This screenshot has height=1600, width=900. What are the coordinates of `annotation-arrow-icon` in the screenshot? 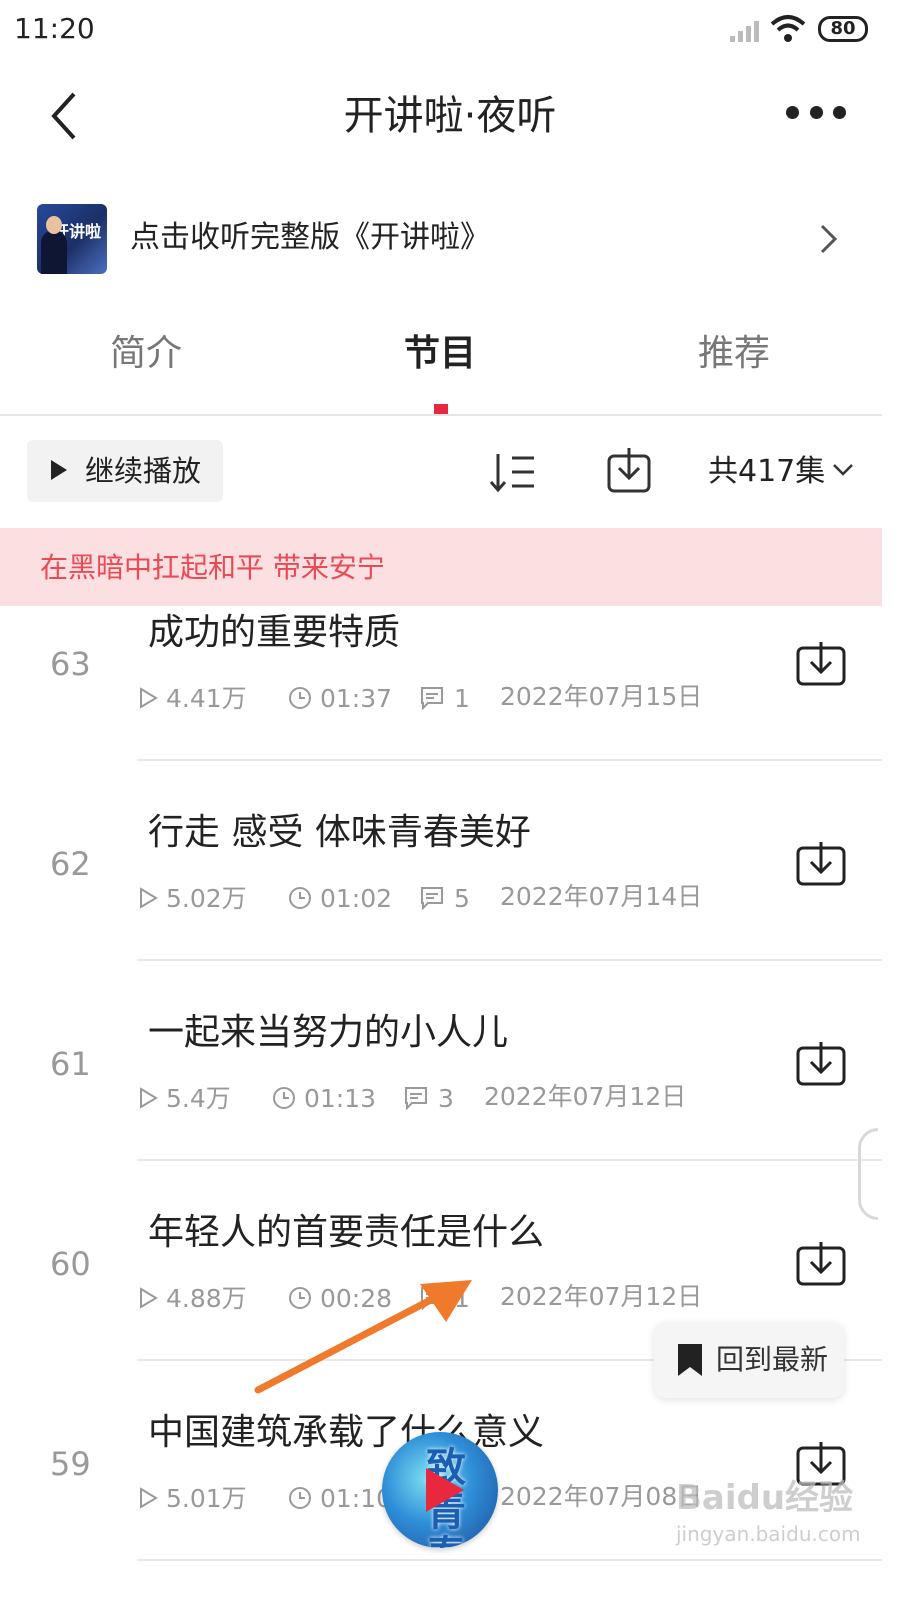 It's located at (363, 1337).